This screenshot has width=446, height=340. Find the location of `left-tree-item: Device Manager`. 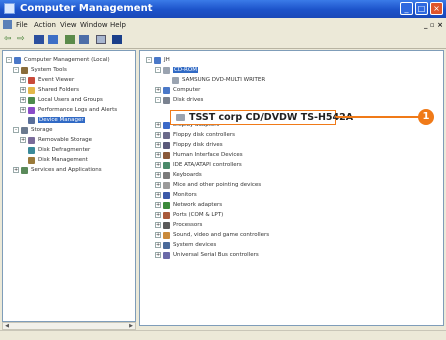

left-tree-item: Device Manager is located at coordinates (52, 120).